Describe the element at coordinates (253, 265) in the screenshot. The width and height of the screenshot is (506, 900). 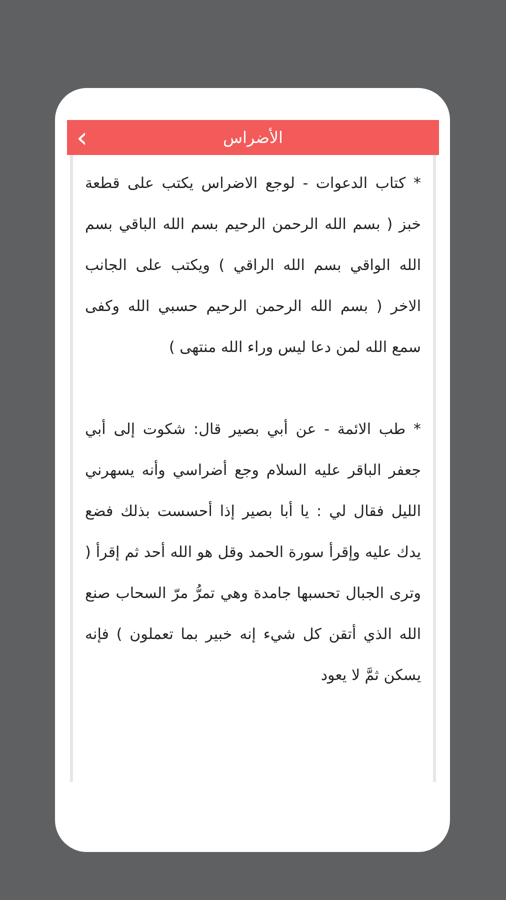
I see `paragraph: * كتاب الدعوات - لوجع الاضراس يكتب على قطعة خبز ( بسم الله الرحمن الرحيم بسم الله الباقي بسم الله الواقي بسم الله الراقي ) ويكتب على الجانب الاخر ( بسم الله الرحمن الرحيم حسبي الله وكفى سمع الله لمن دعا ليس وراء الله منتهى )` at that location.